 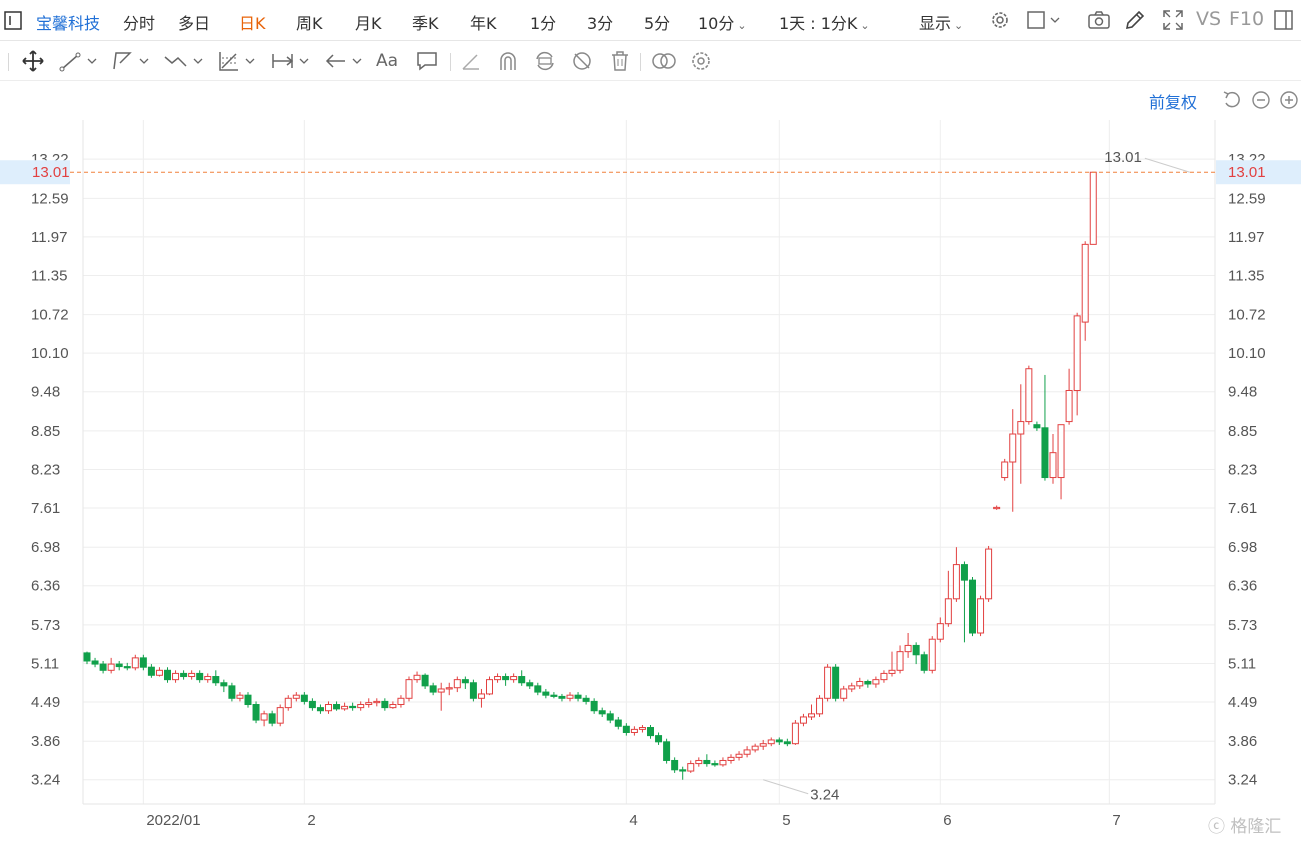 I want to click on tab-5min: 5分, so click(x=657, y=22).